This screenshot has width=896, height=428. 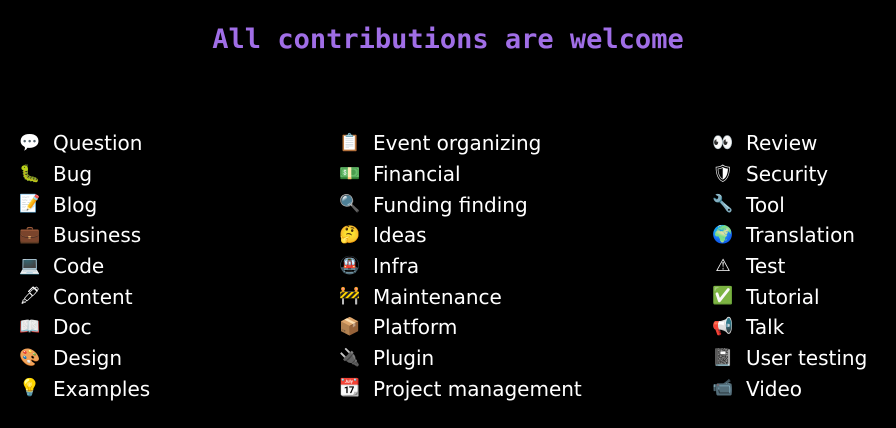 What do you see at coordinates (350, 265) in the screenshot?
I see `metro-icon: 🚇` at bounding box center [350, 265].